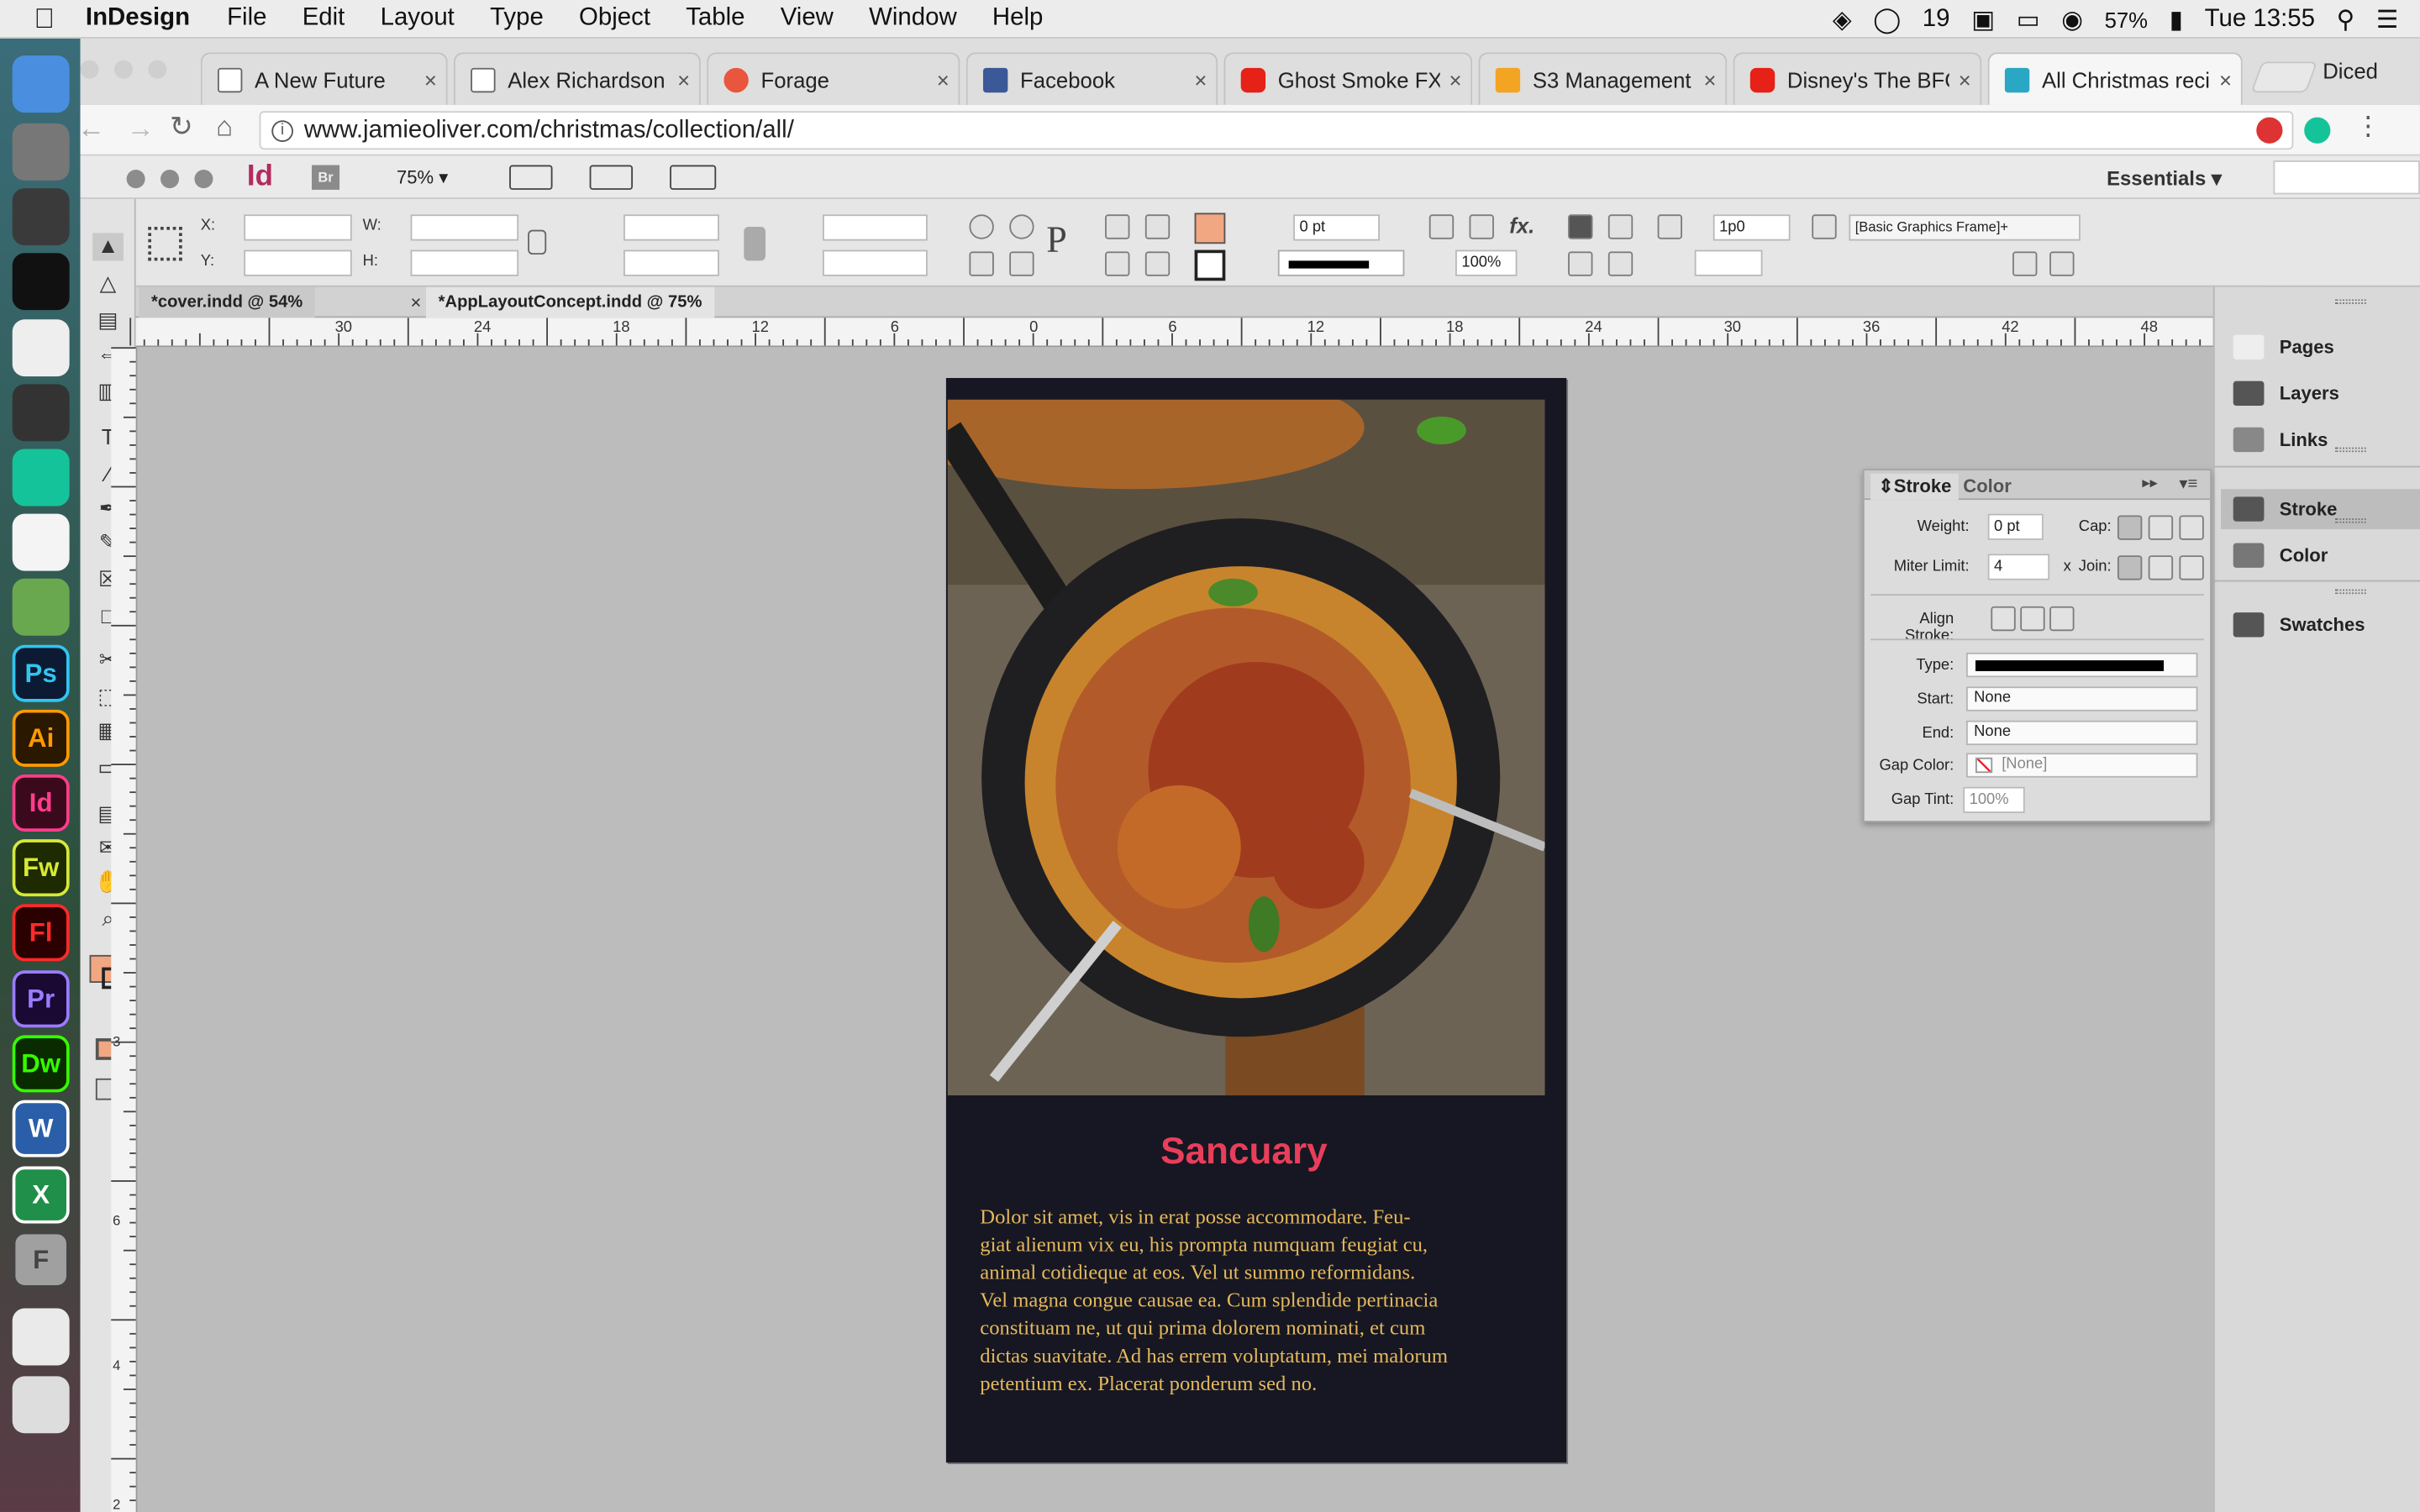  What do you see at coordinates (138, 19) in the screenshot?
I see `app-menu: InDesign` at bounding box center [138, 19].